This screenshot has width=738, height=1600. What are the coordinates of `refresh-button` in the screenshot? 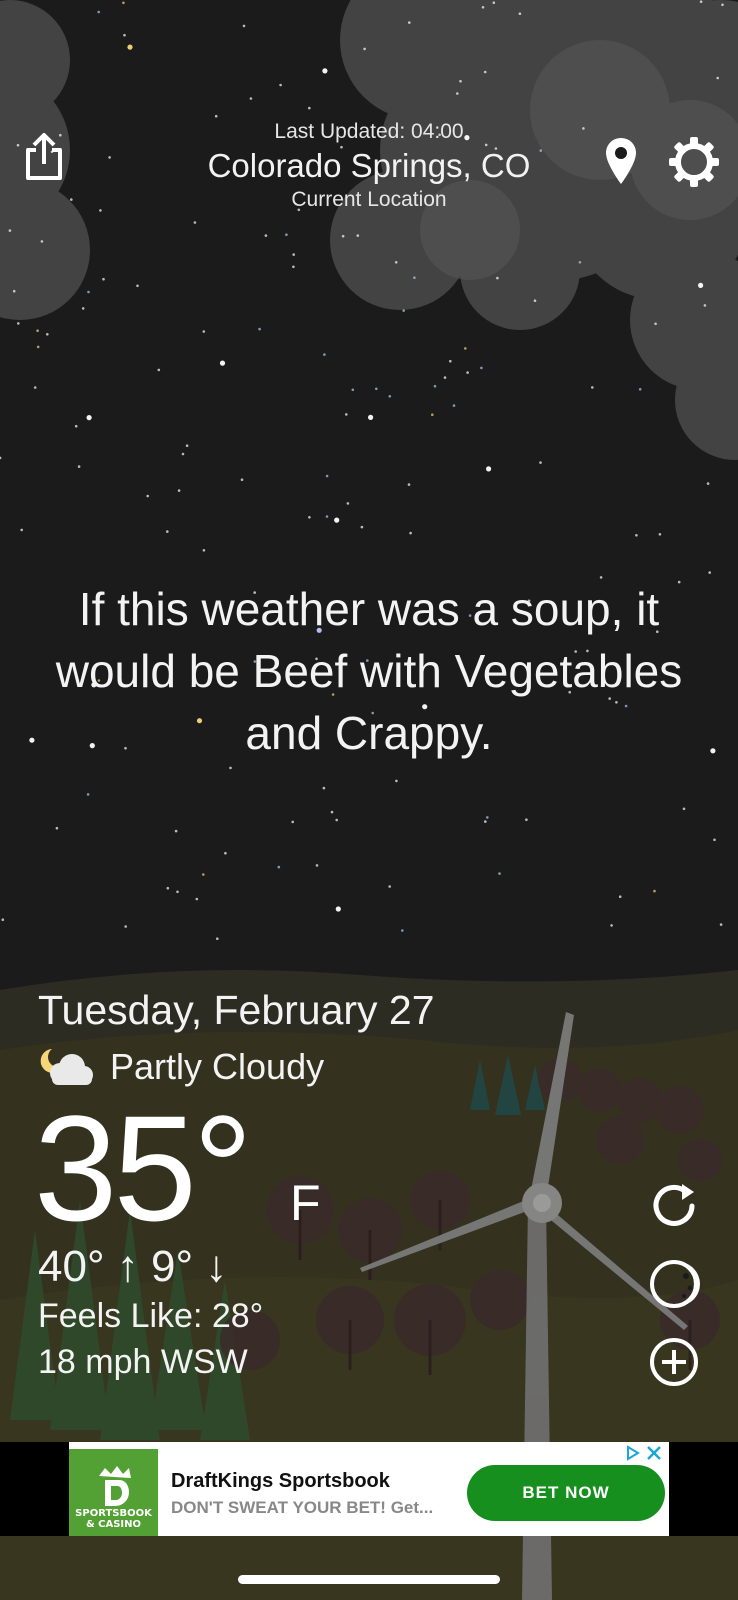 It's located at (674, 1206).